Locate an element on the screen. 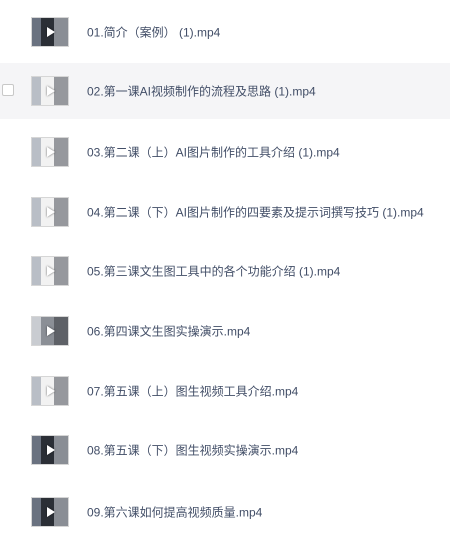 This screenshot has height=540, width=450. file-row: 05.第三课文生图工具中的各个功能介绍 (1).mp4 is located at coordinates (225, 271).